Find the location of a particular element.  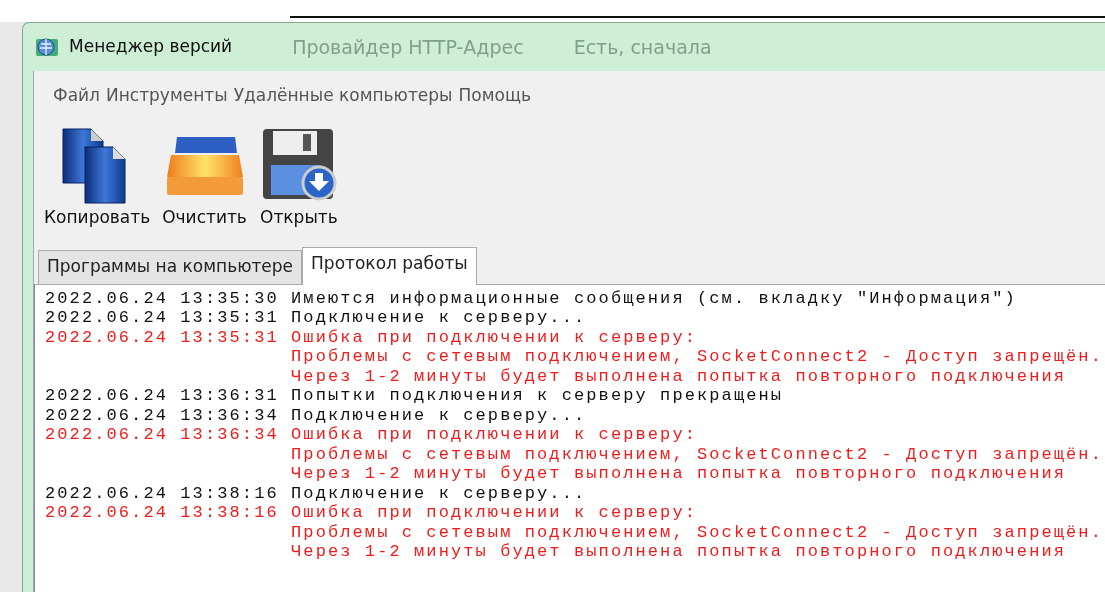

log-line: 2022.06.24 13:36:34 Ошибка при подключении к серверу: is located at coordinates (371, 435).